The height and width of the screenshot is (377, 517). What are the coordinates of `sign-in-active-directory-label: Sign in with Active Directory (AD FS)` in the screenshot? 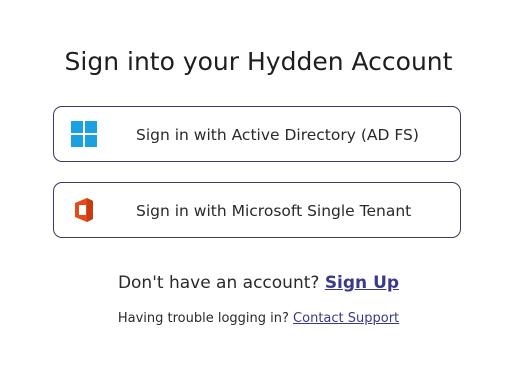 It's located at (277, 135).